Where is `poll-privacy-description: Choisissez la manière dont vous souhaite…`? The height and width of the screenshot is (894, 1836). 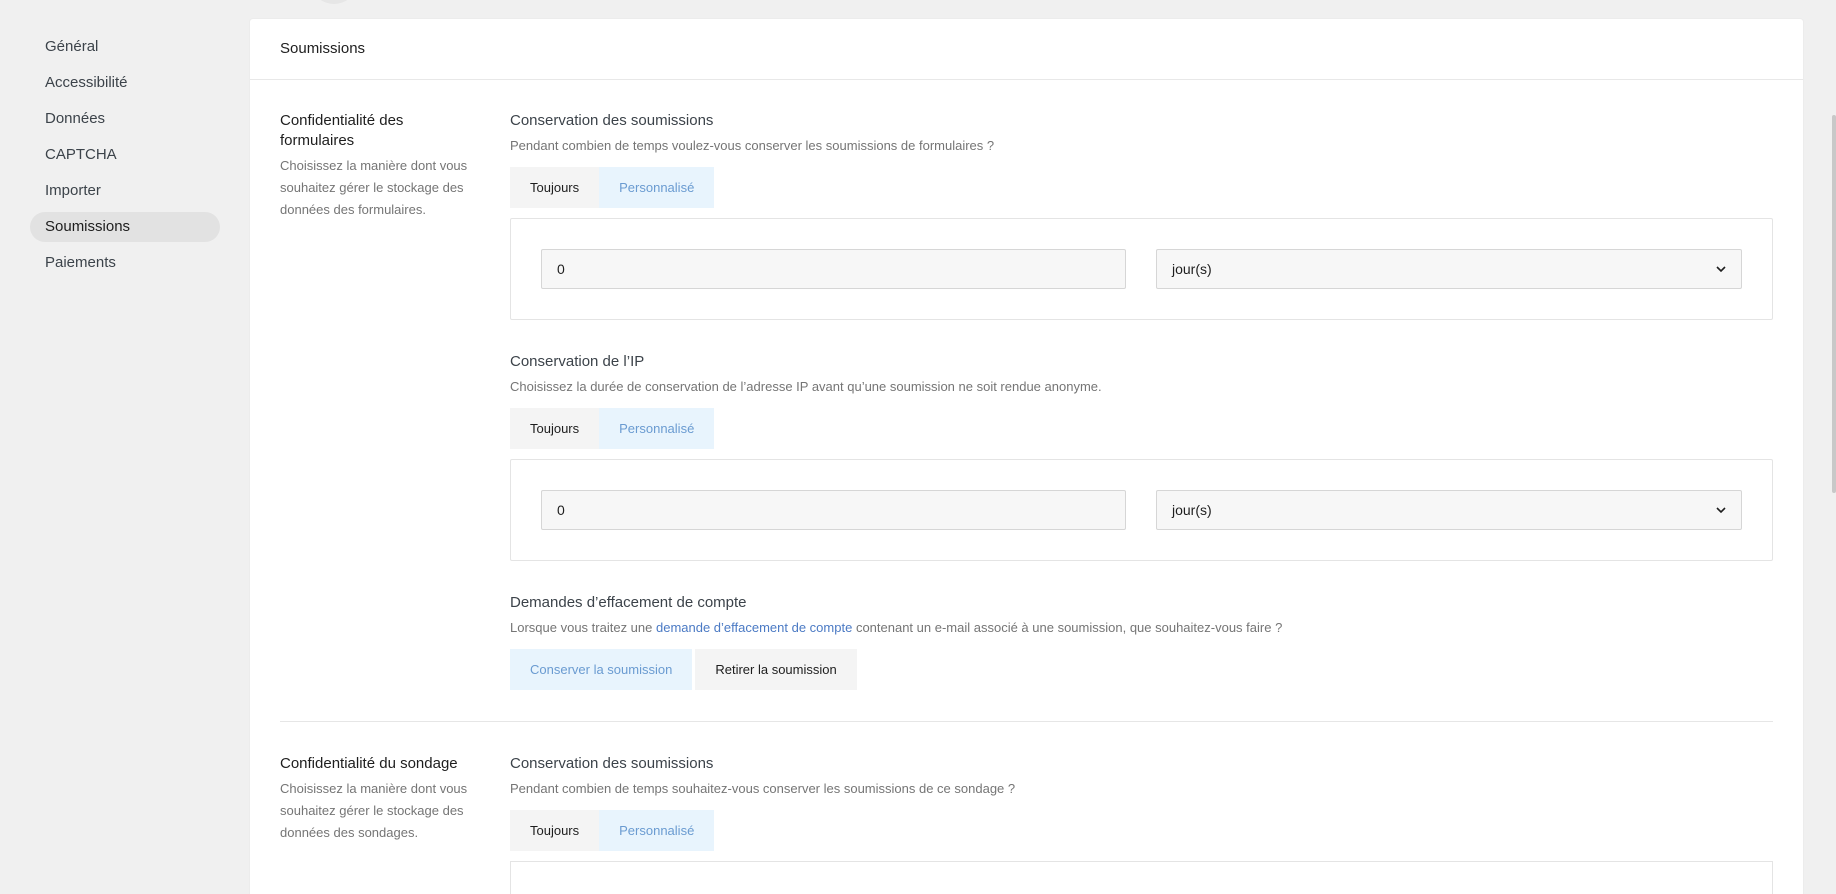
poll-privacy-description: Choisissez la manière dont vous souhaite… is located at coordinates (374, 810).